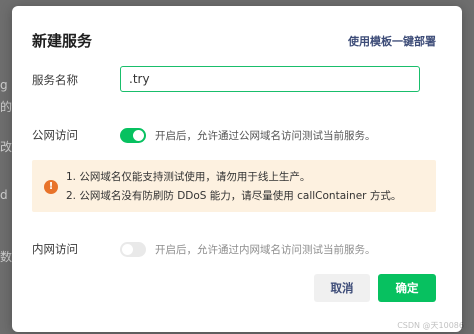  What do you see at coordinates (265, 136) in the screenshot?
I see `public-access-hint: 开启后，允许通过公网域名访问测试当前服务。` at bounding box center [265, 136].